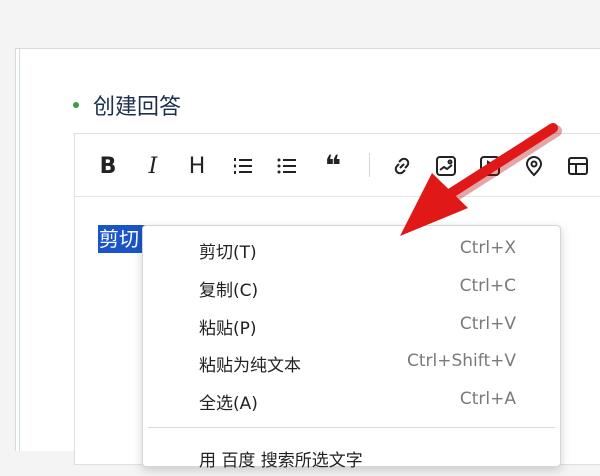 This screenshot has height=476, width=600. What do you see at coordinates (369, 165) in the screenshot?
I see `toolbar-divider` at bounding box center [369, 165].